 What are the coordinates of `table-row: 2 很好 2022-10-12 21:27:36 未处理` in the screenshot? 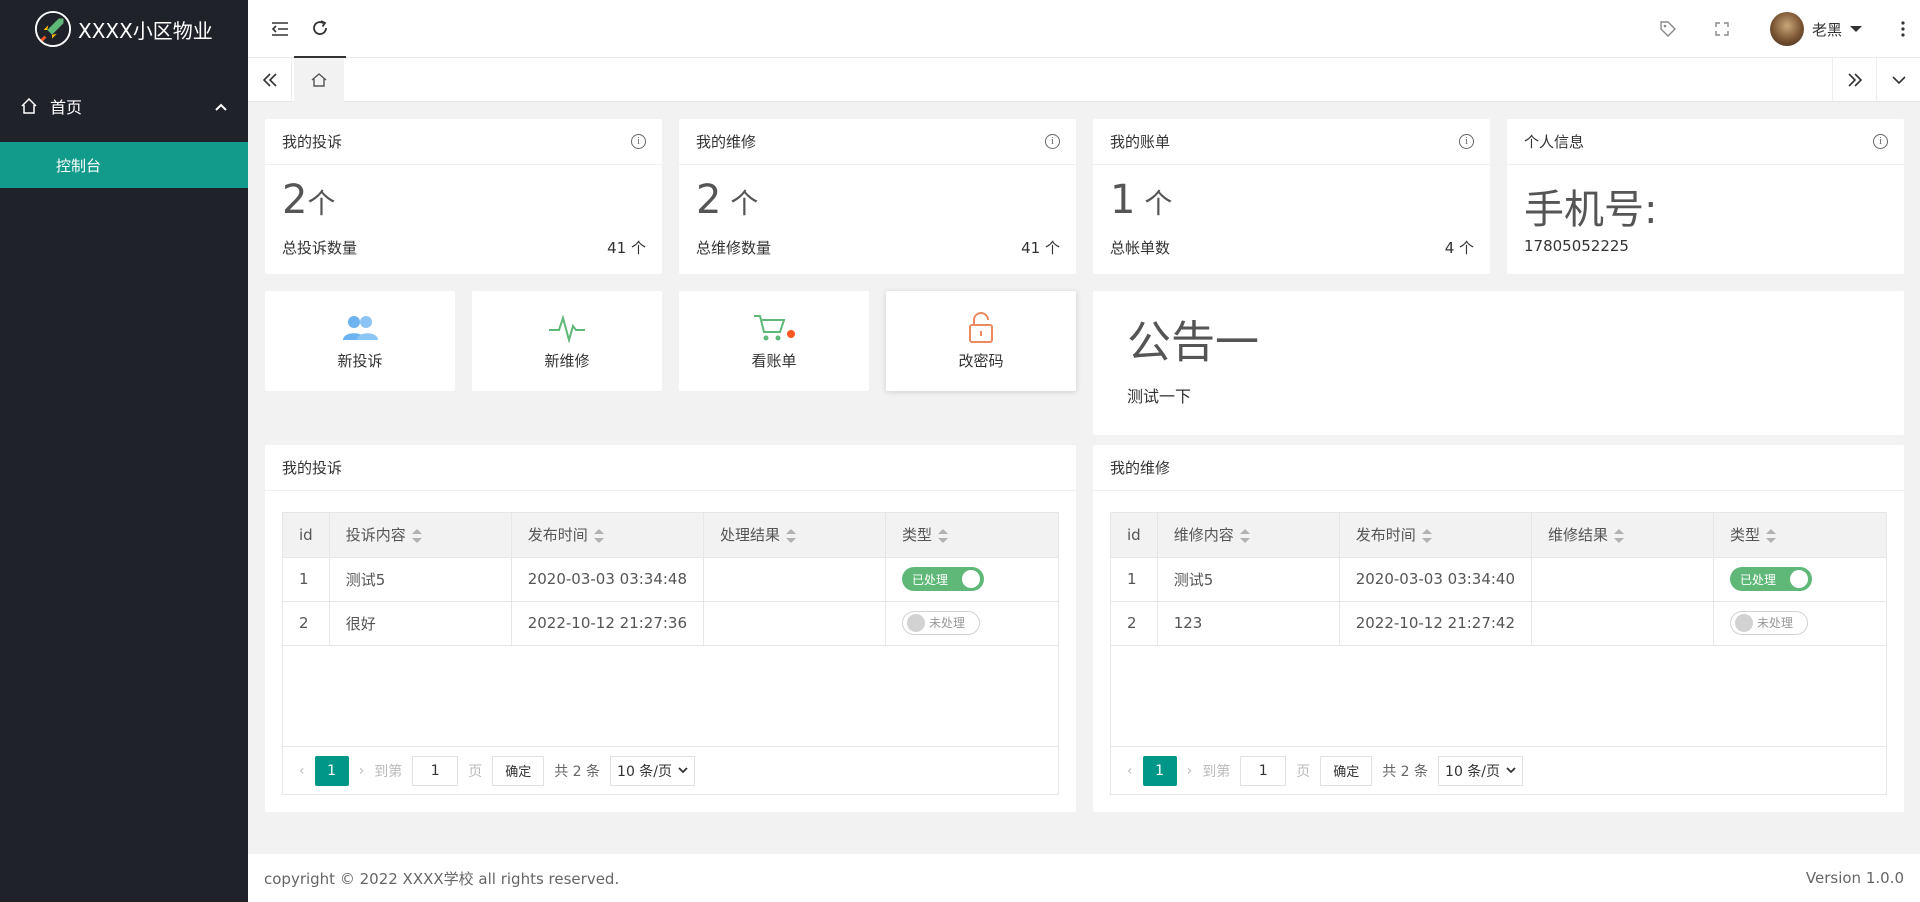 It's located at (670, 623).